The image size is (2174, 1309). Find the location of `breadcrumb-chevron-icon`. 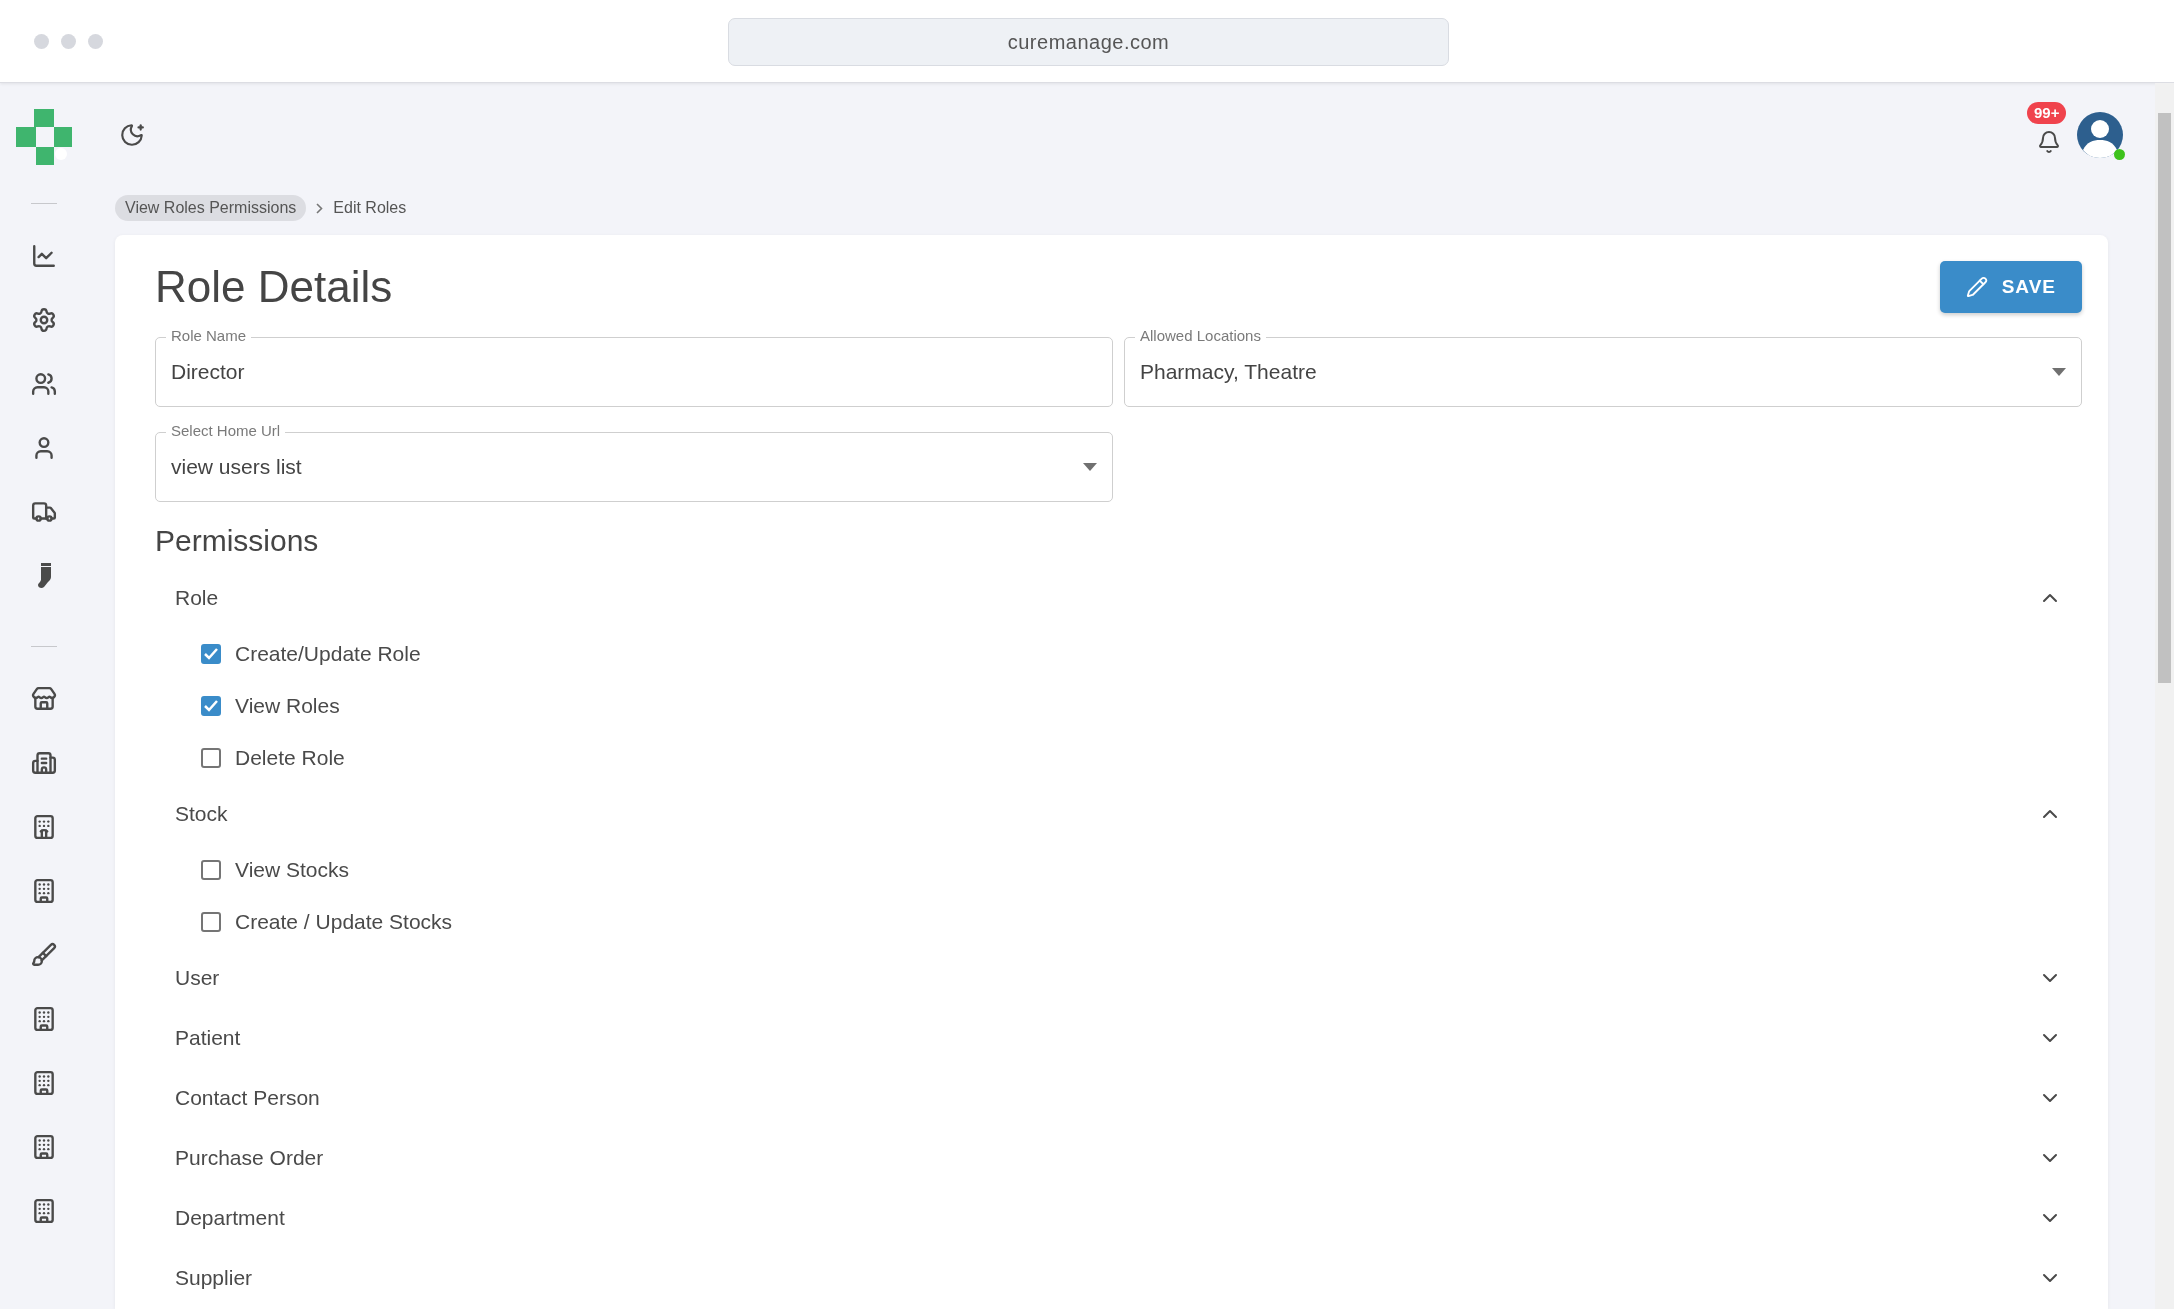

breadcrumb-chevron-icon is located at coordinates (320, 208).